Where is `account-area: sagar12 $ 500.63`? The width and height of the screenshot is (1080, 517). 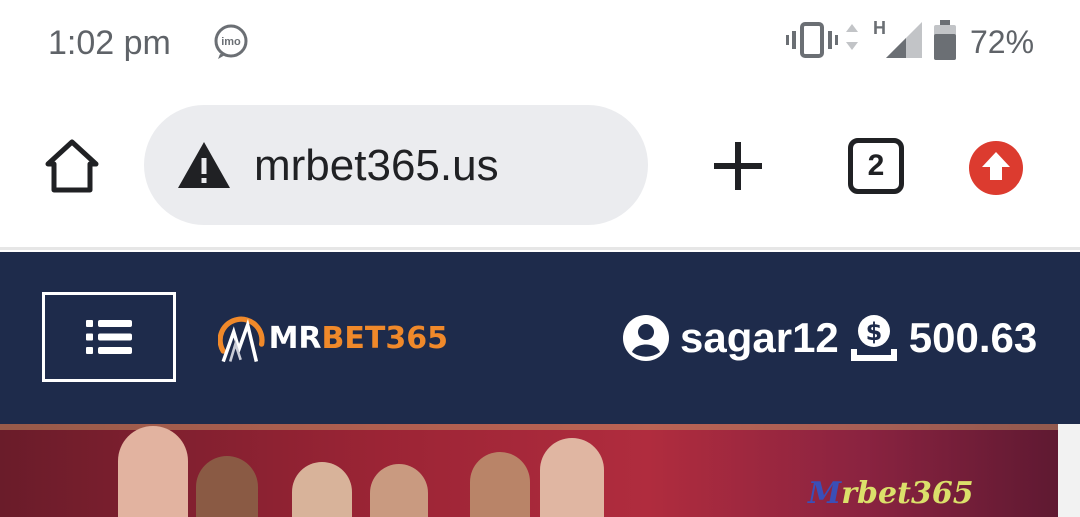 account-area: sagar12 $ 500.63 is located at coordinates (829, 338).